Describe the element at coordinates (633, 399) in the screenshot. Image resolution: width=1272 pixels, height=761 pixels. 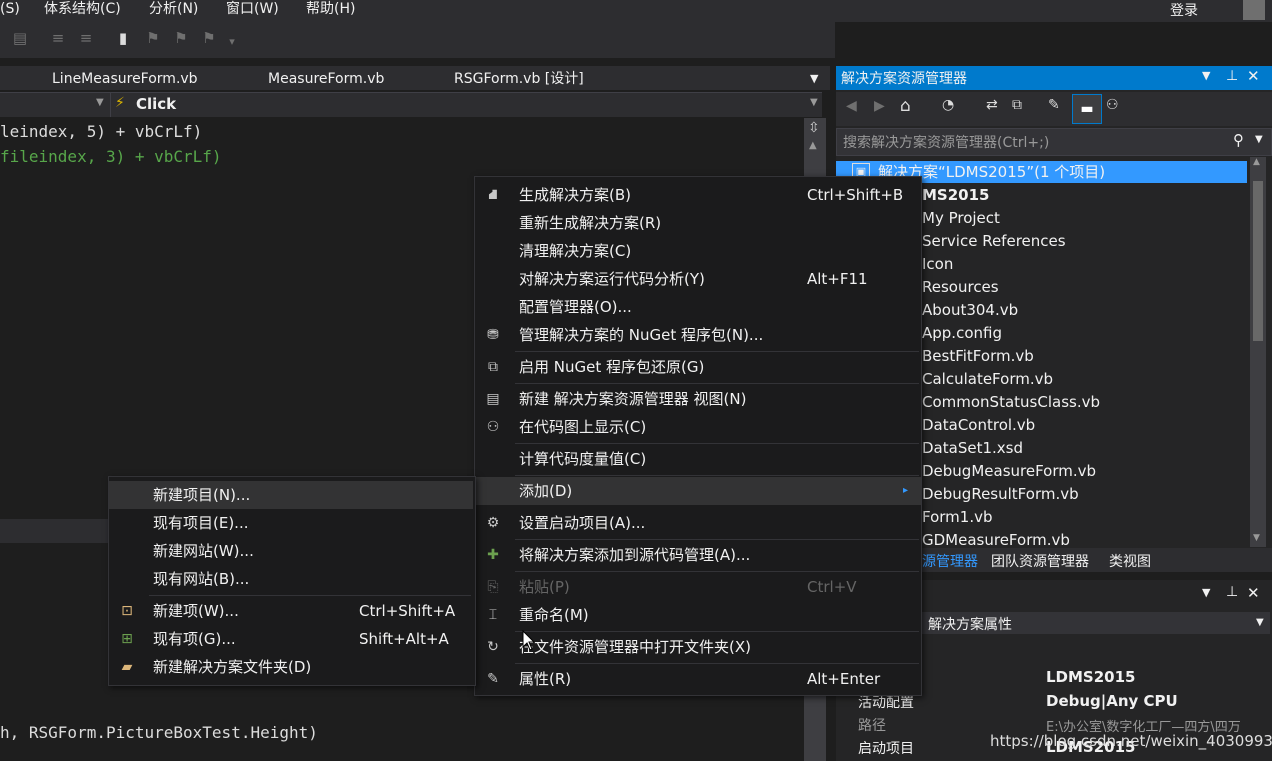
I see `menu-label: 新建 解决方案资源管理器 视图(N)` at that location.